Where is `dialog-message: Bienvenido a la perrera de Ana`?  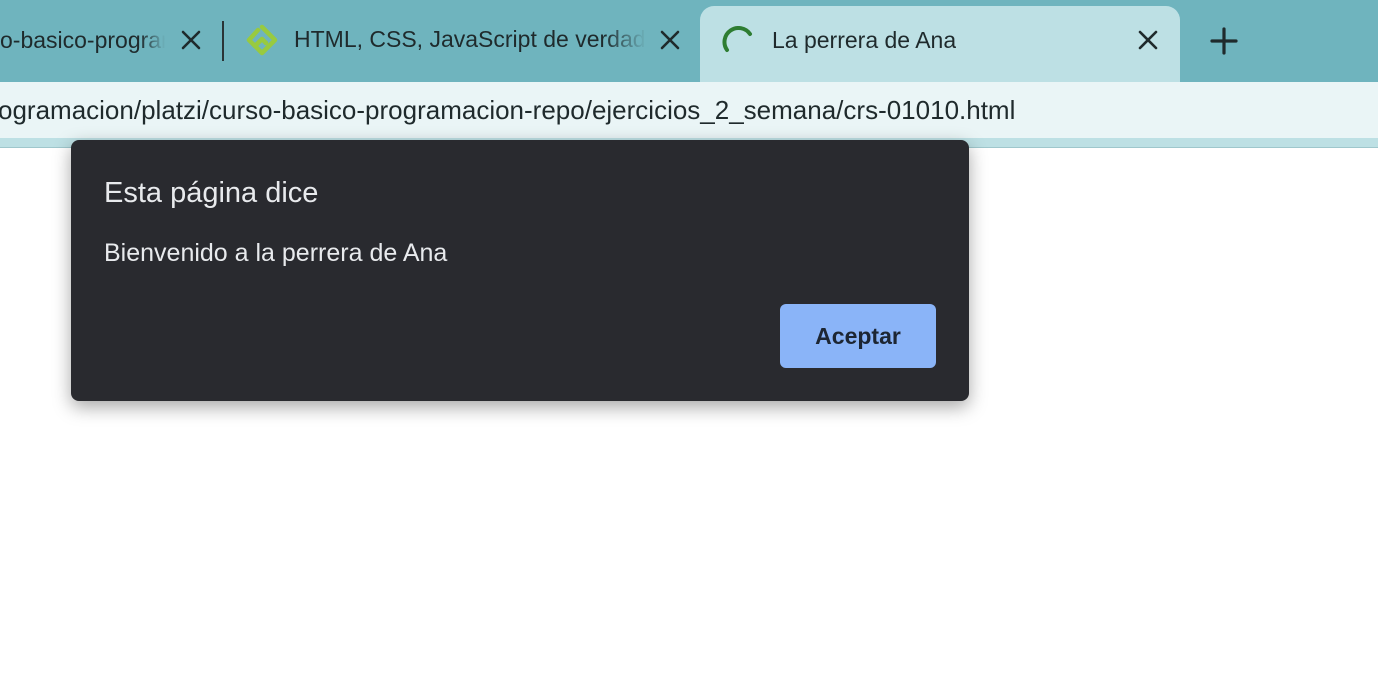 dialog-message: Bienvenido a la perrera de Ana is located at coordinates (276, 253).